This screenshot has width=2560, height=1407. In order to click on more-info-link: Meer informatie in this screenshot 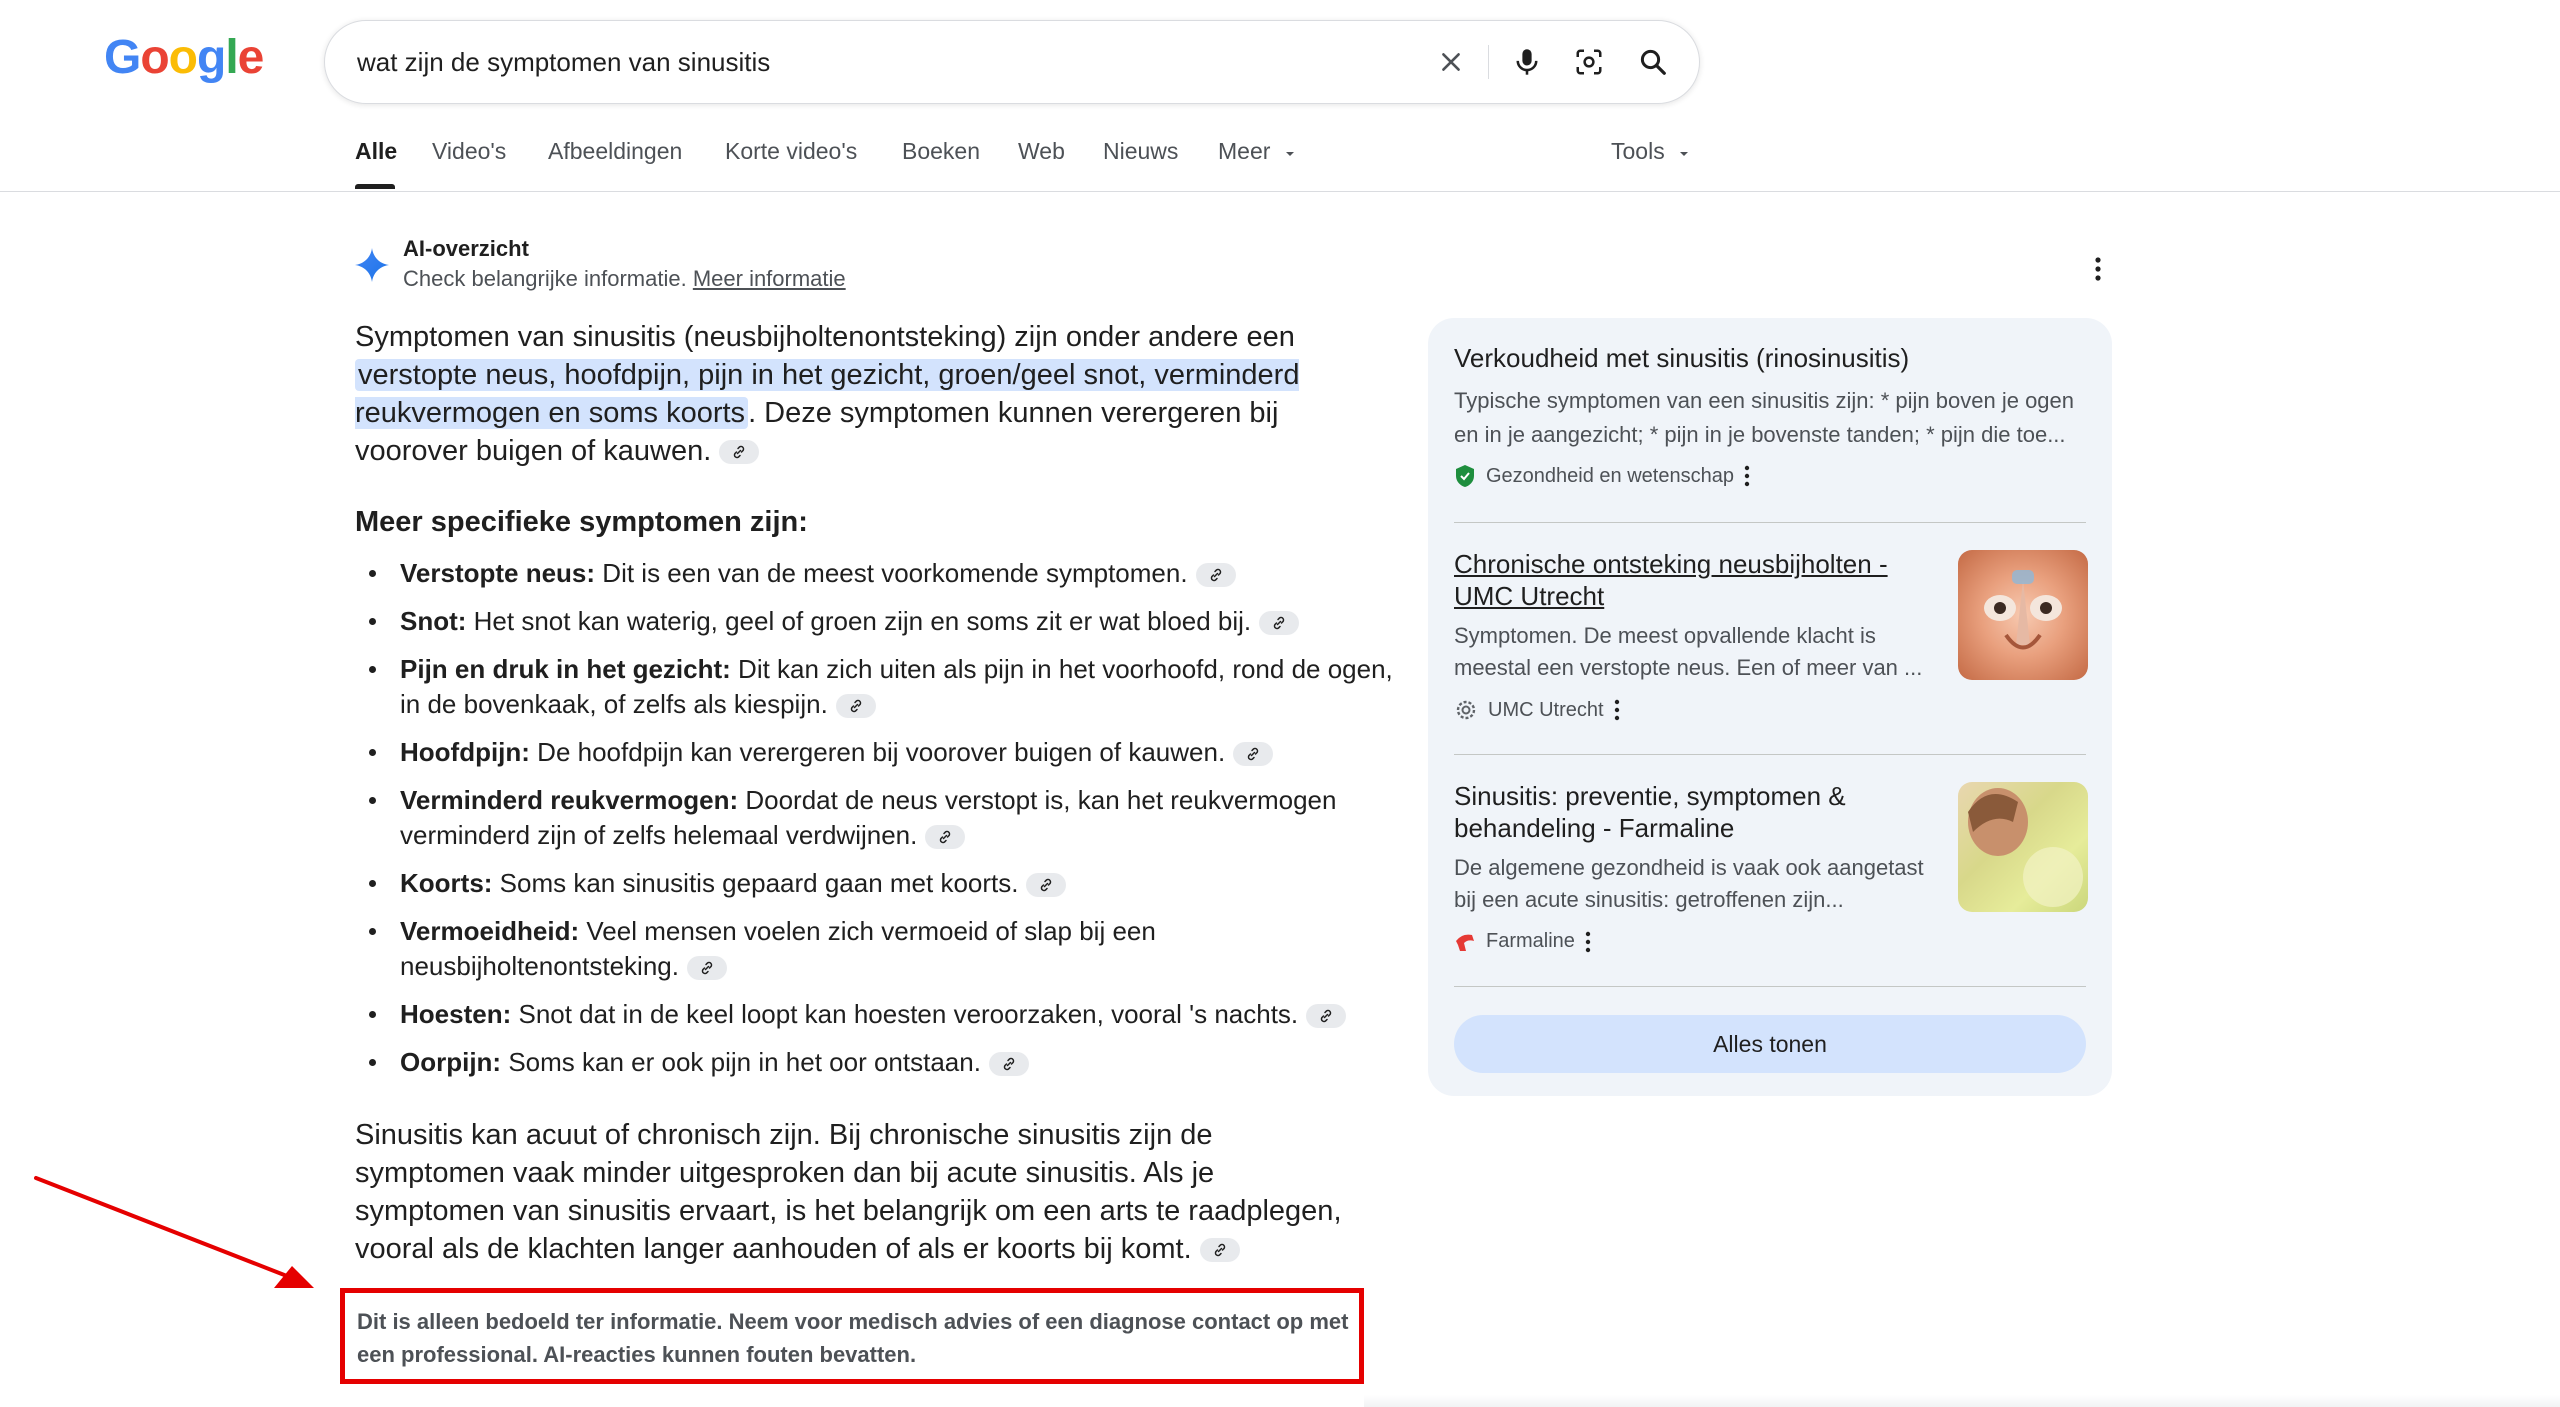, I will do `click(769, 278)`.